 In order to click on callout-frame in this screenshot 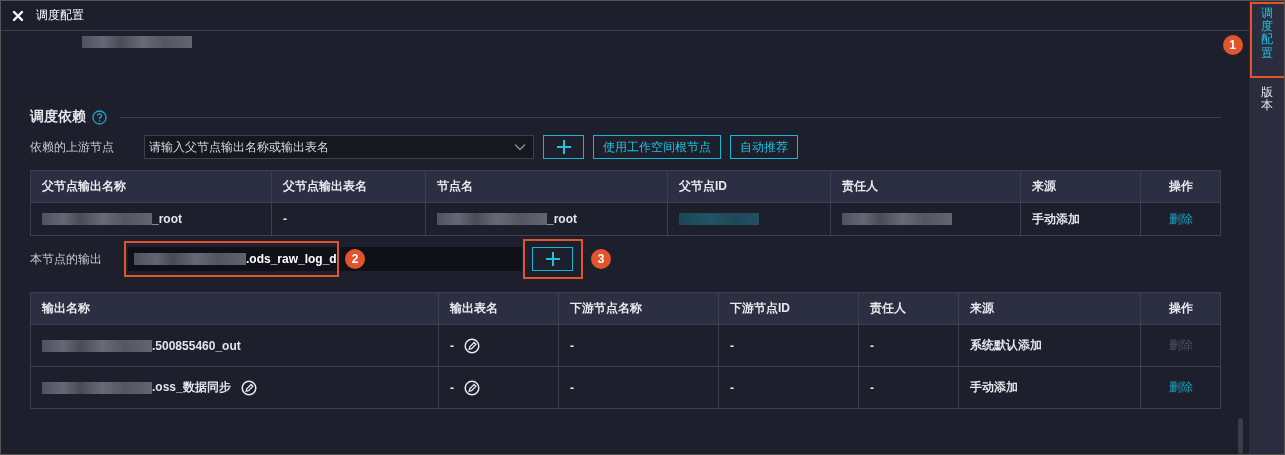, I will do `click(553, 259)`.